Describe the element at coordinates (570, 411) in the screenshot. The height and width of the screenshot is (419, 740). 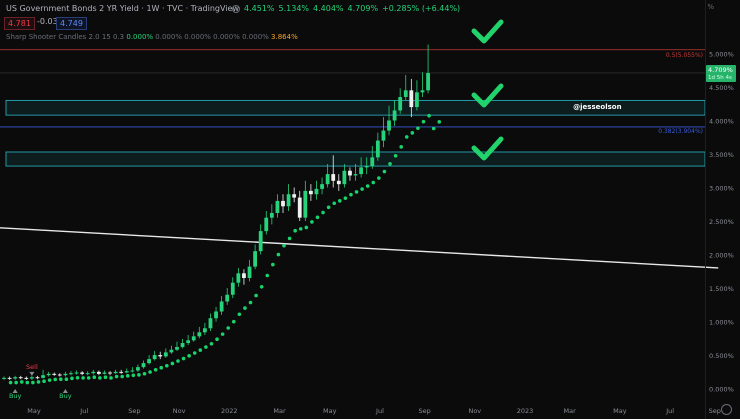
I see `x-tick-label: Mar` at that location.